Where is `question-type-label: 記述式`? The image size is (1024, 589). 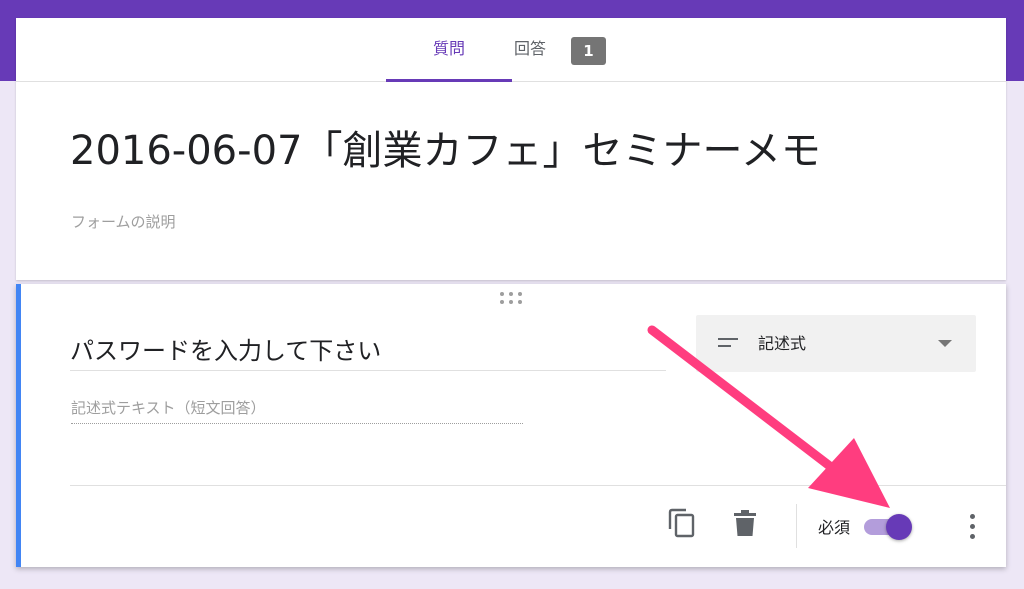
question-type-label: 記述式 is located at coordinates (782, 343).